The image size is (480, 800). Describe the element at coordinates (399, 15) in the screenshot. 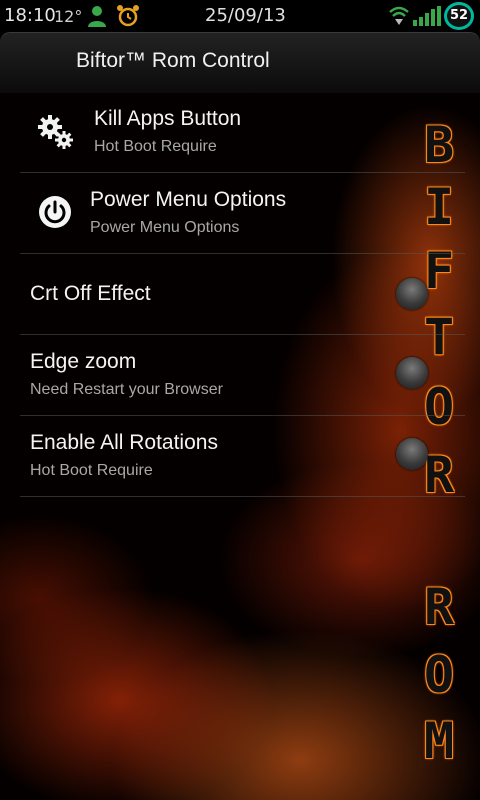

I see `wifi-icon` at that location.